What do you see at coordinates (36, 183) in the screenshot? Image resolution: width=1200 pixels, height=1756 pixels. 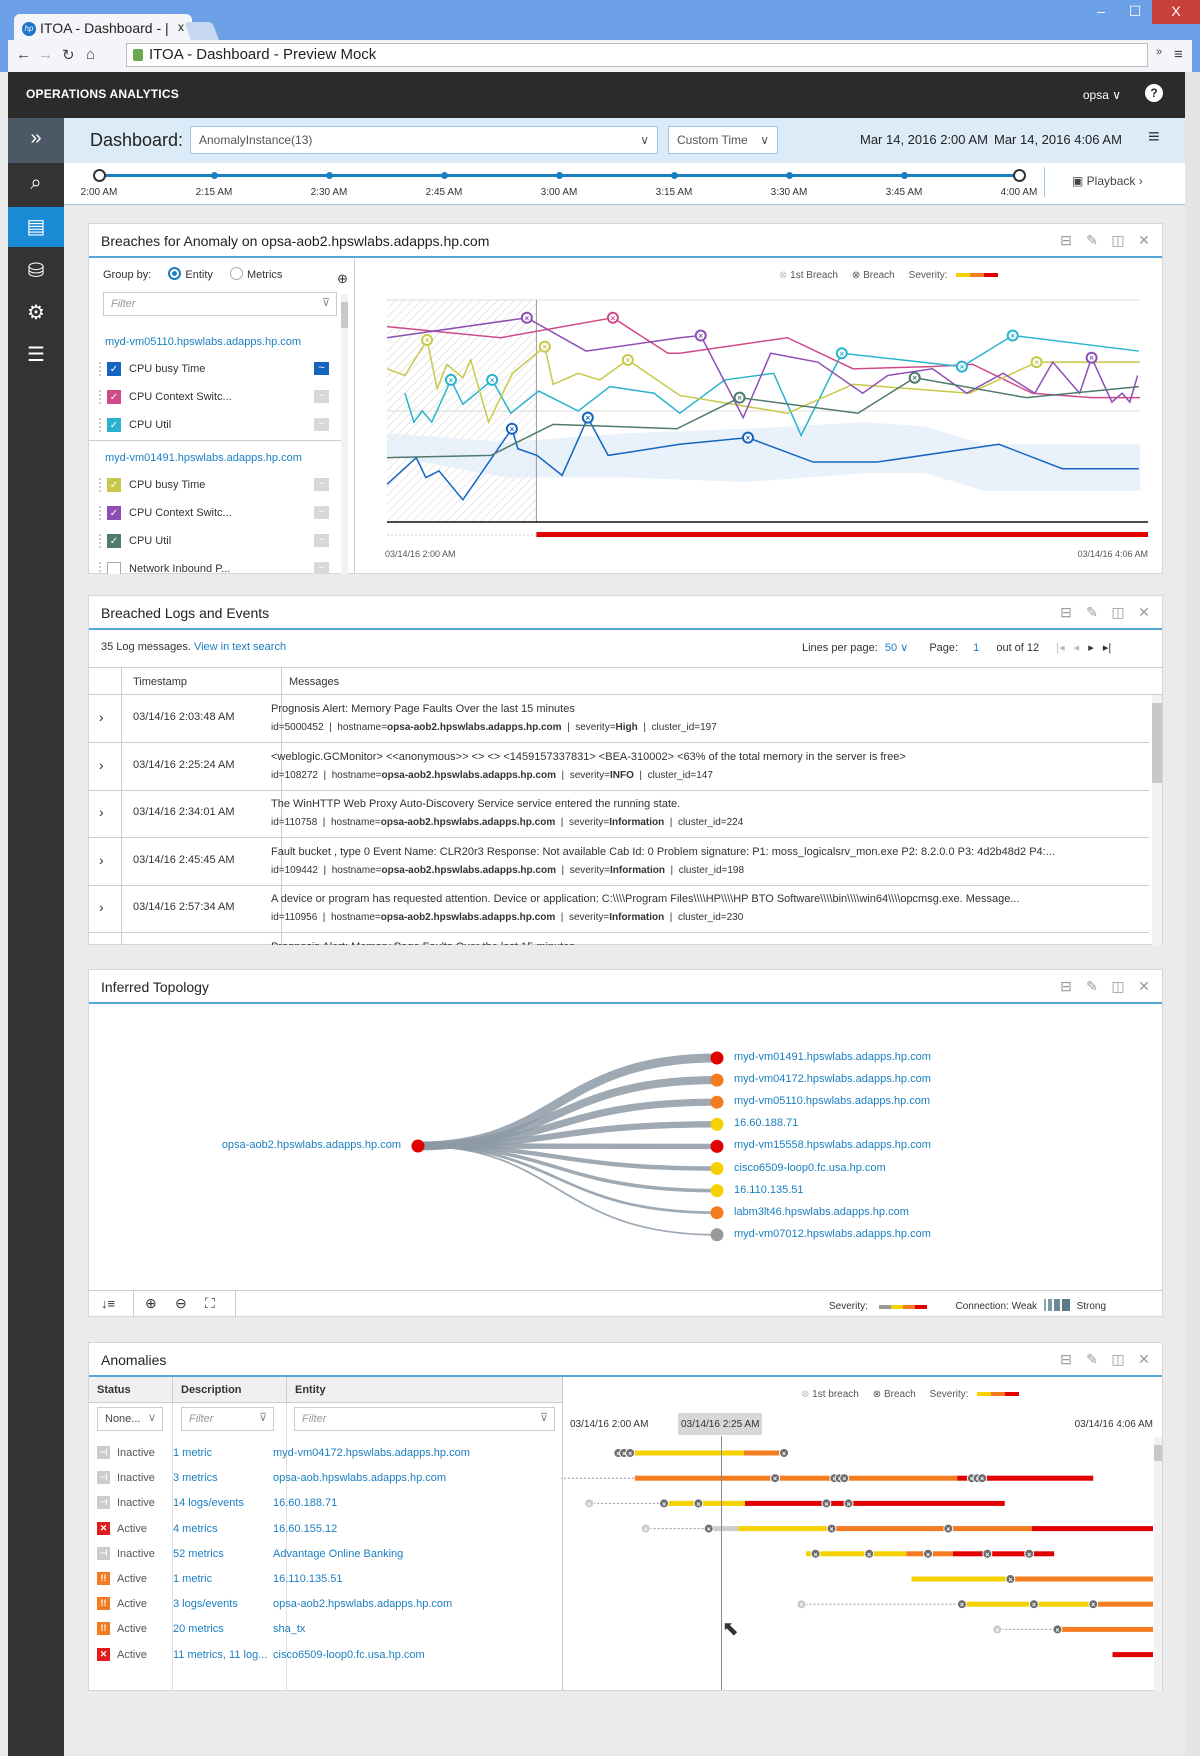 I see `sidebar-search-icon: ⌕` at bounding box center [36, 183].